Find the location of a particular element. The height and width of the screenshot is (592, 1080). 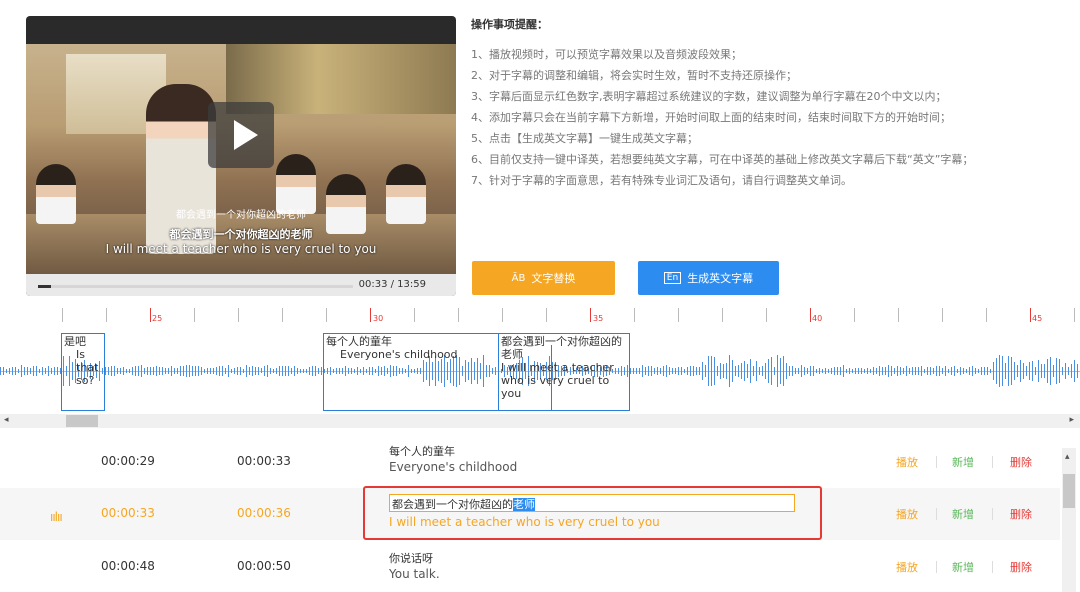

ruler-tick-major is located at coordinates (590, 315).